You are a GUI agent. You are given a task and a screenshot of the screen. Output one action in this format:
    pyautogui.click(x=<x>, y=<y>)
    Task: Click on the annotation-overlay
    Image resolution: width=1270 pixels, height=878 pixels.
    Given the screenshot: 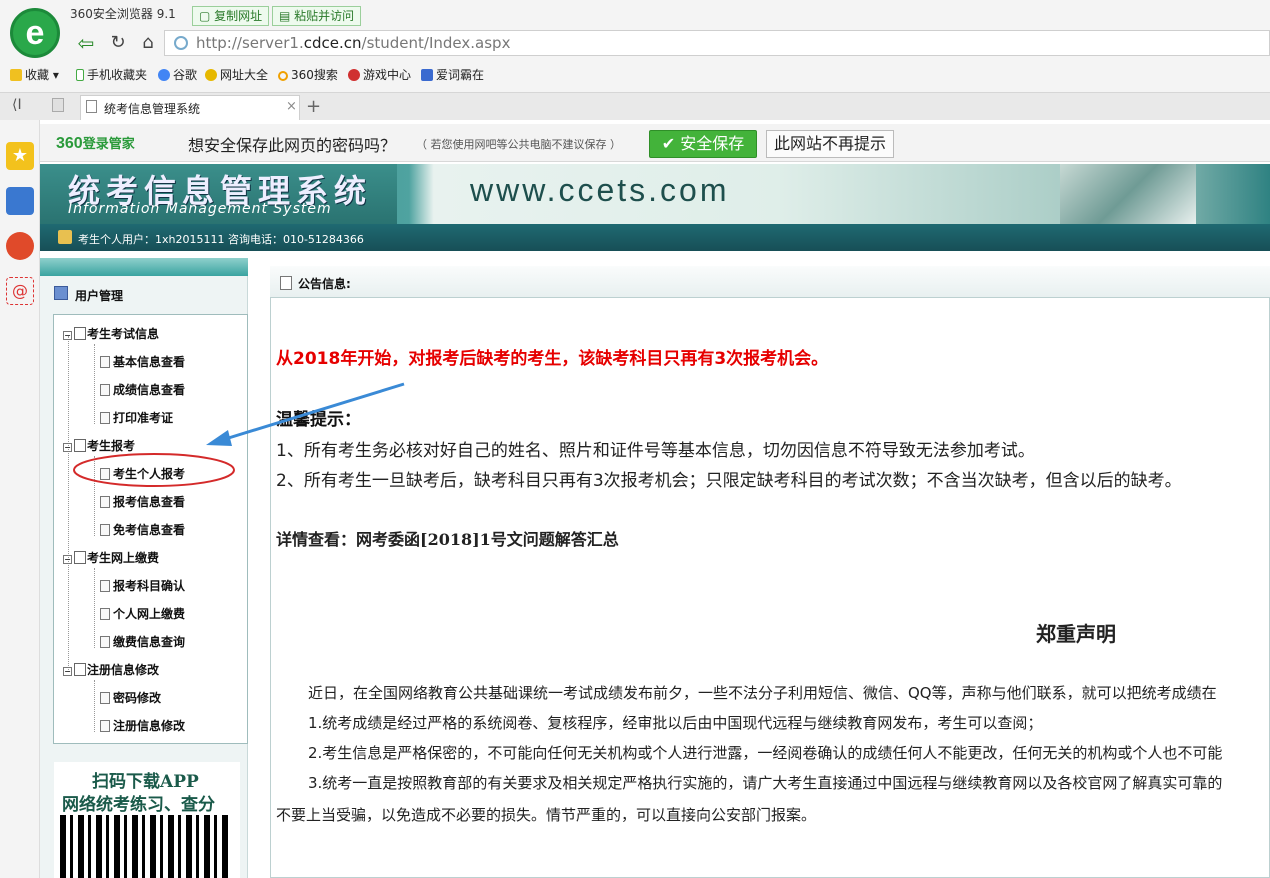 What is the action you would take?
    pyautogui.click(x=239, y=434)
    